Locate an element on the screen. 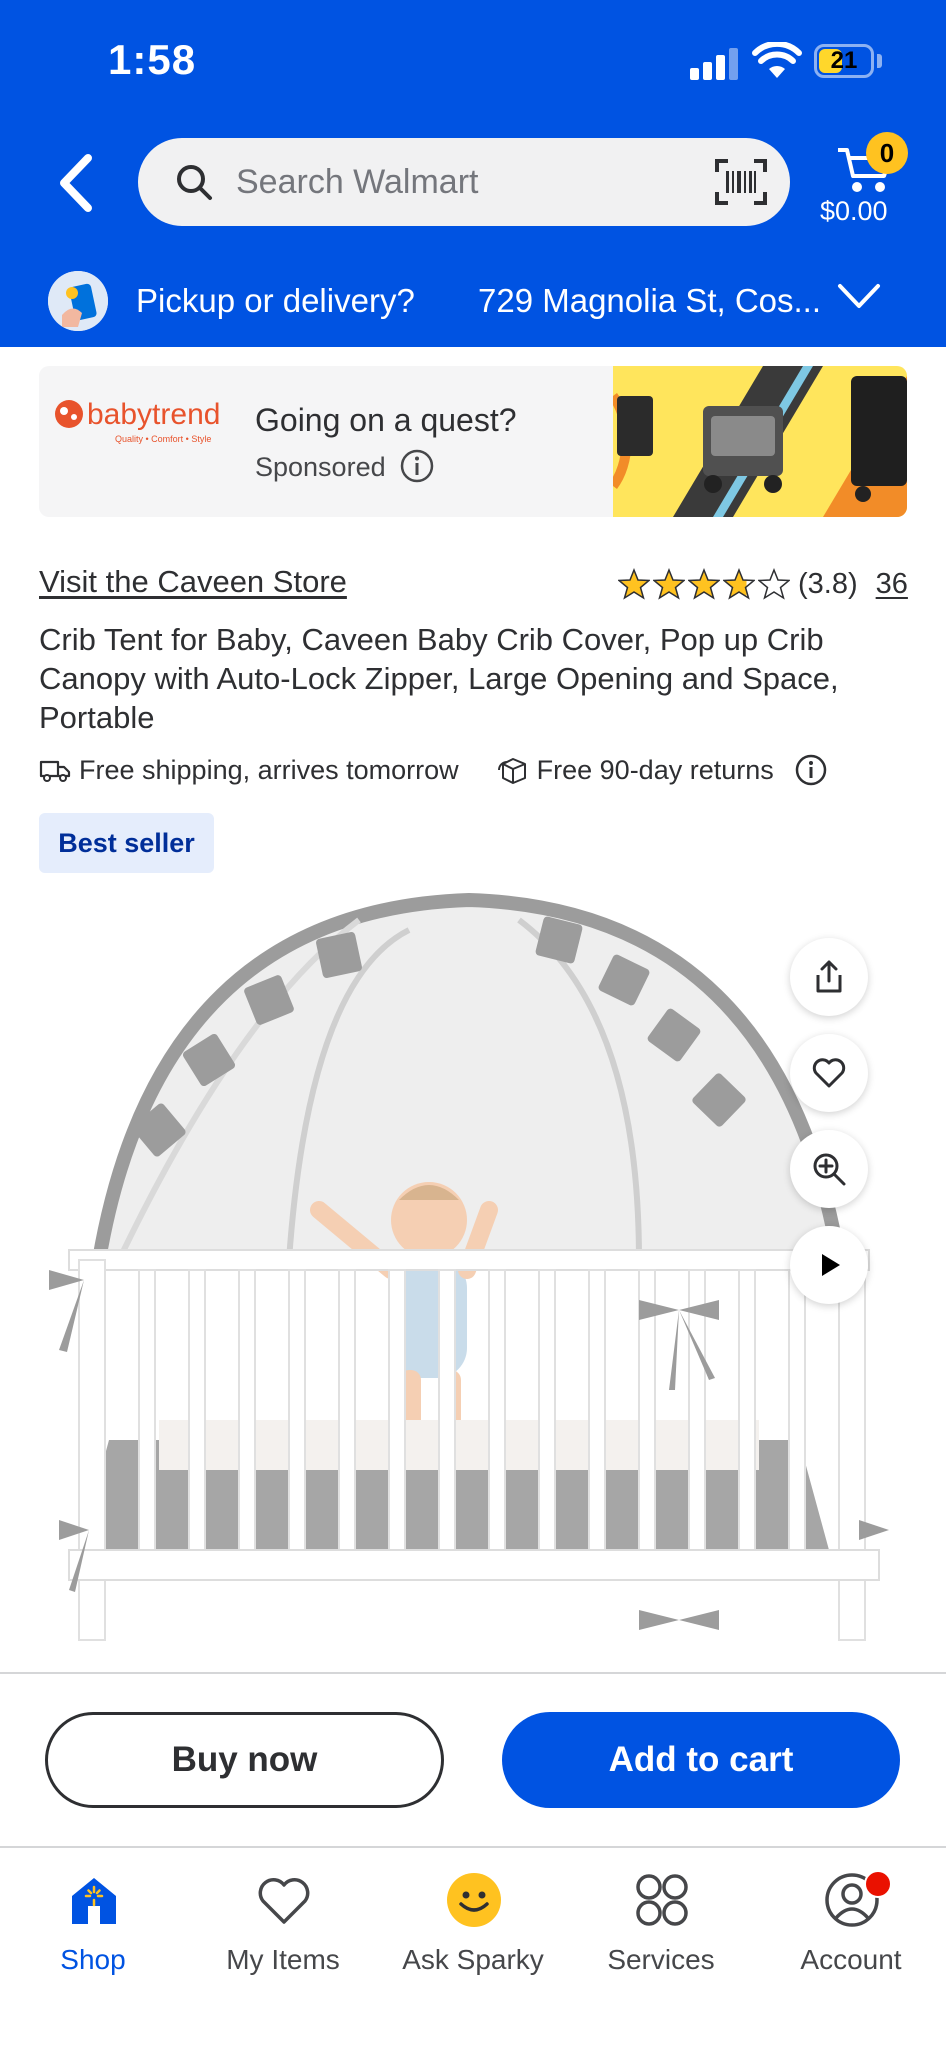 The width and height of the screenshot is (946, 2048). babytrend-logo: babytrend Quality • Comfort • Style is located at coordinates (137, 421).